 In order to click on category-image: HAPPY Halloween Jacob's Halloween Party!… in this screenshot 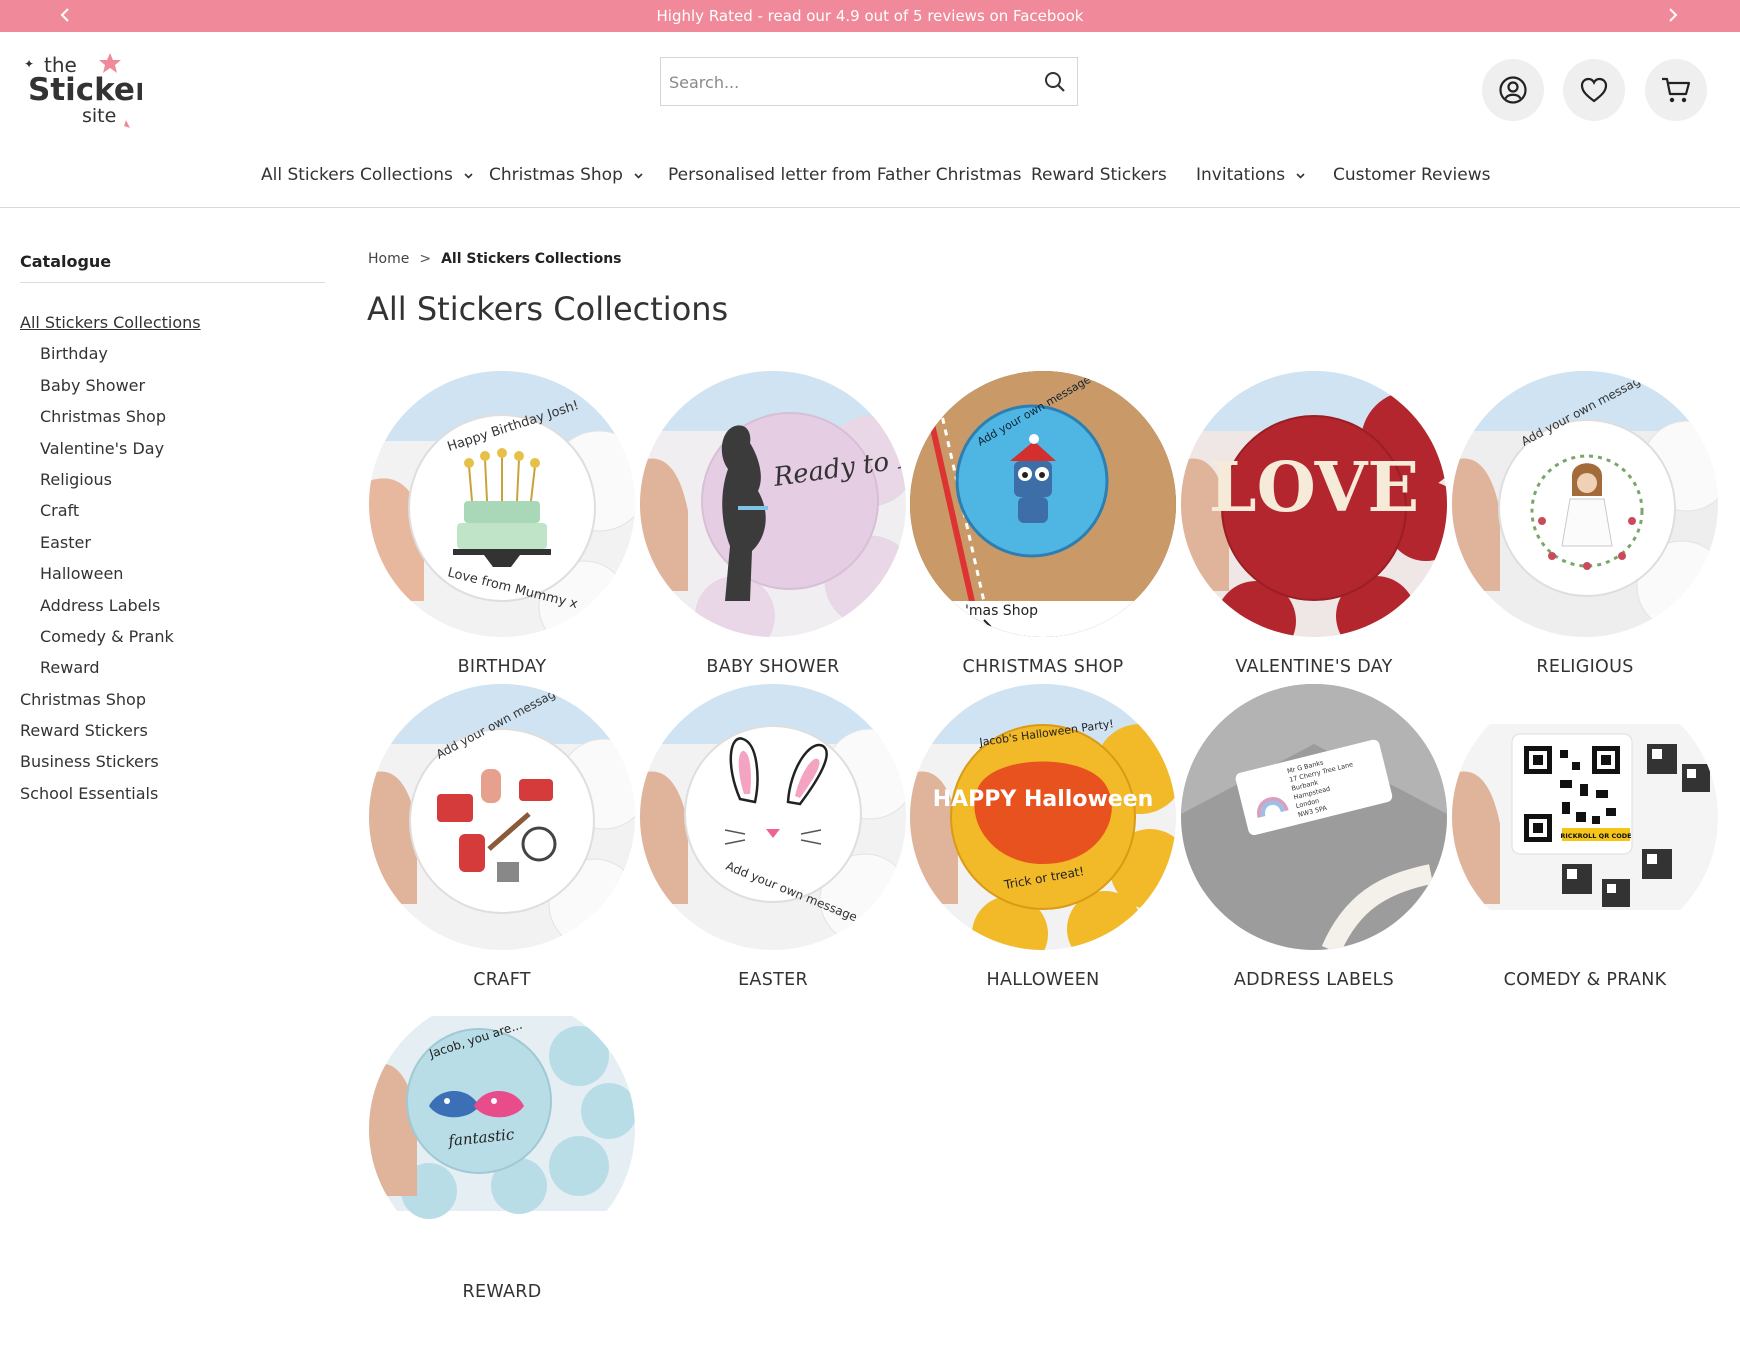, I will do `click(1043, 817)`.